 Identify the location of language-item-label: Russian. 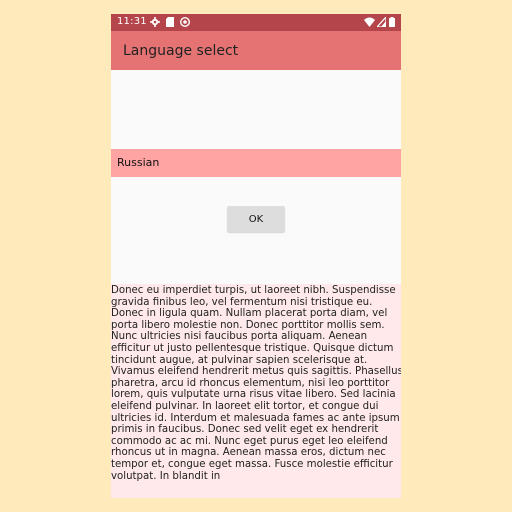
(138, 162).